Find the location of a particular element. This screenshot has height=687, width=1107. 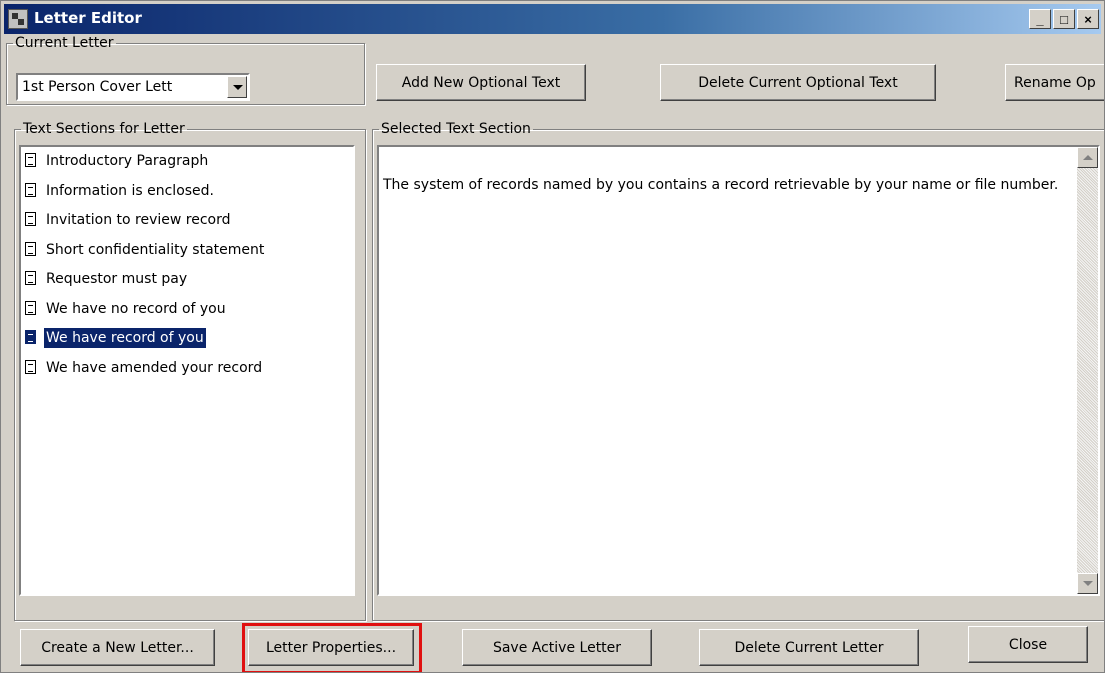

list-item-label: We have no record of you is located at coordinates (136, 308).